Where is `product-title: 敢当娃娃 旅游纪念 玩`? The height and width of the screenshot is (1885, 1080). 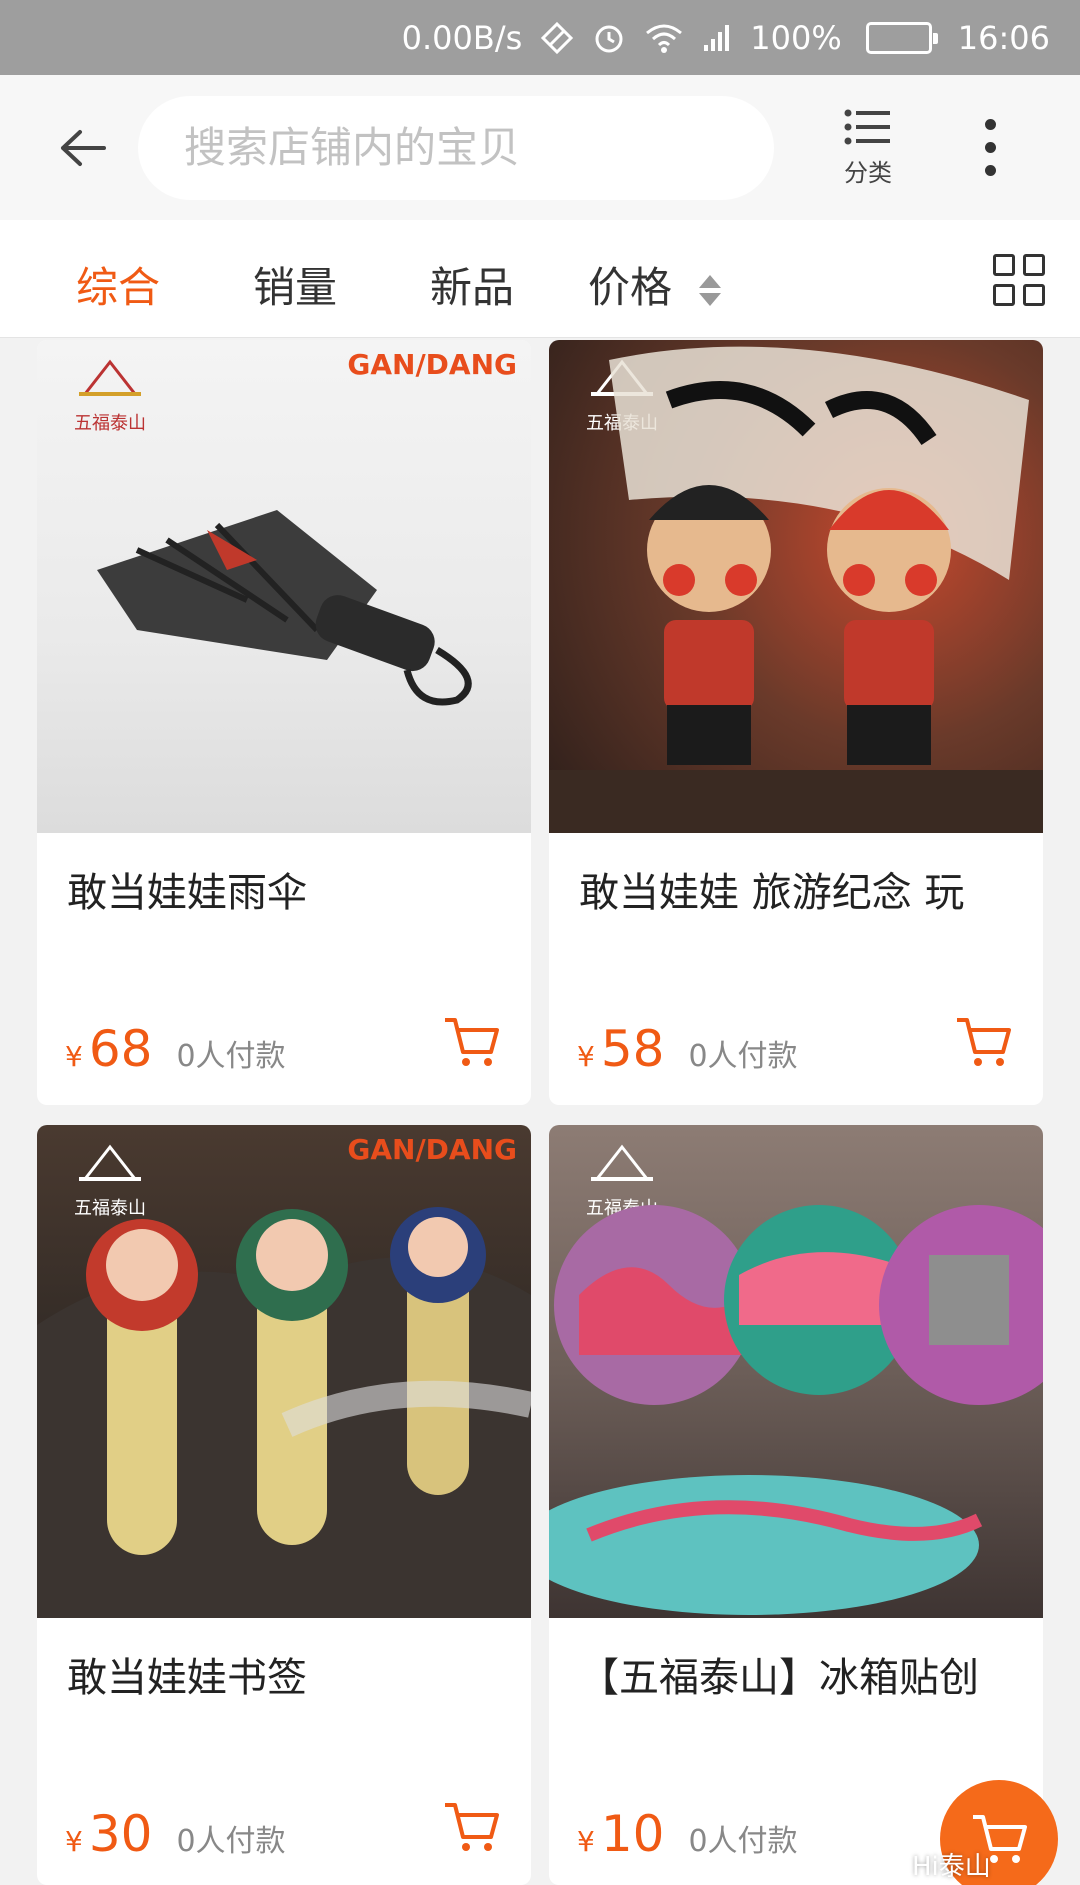
product-title: 敢当娃娃 旅游纪念 玩 is located at coordinates (799, 889).